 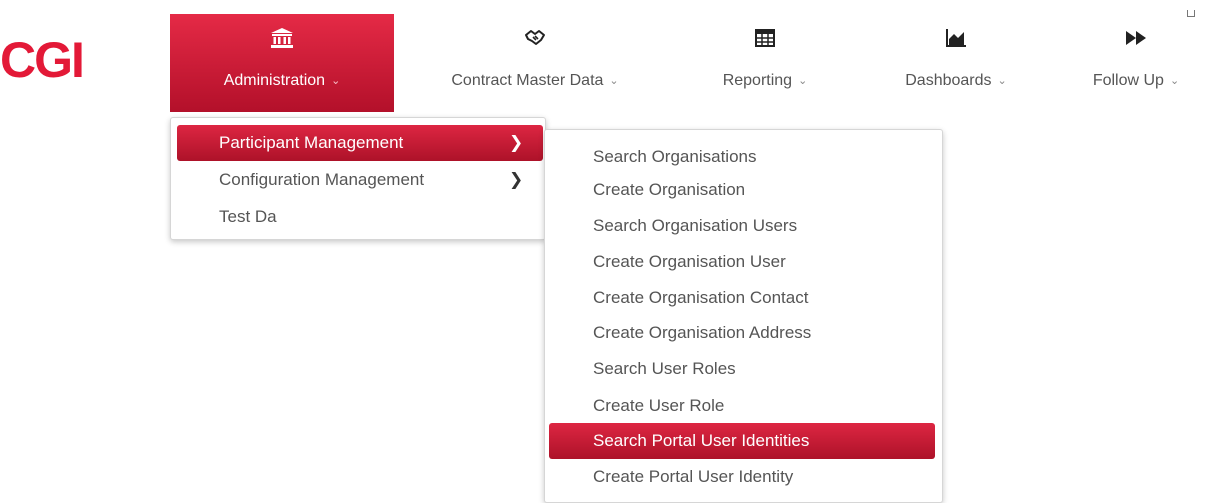 I want to click on nav-item-administration: Administration ⌄, so click(x=282, y=63).